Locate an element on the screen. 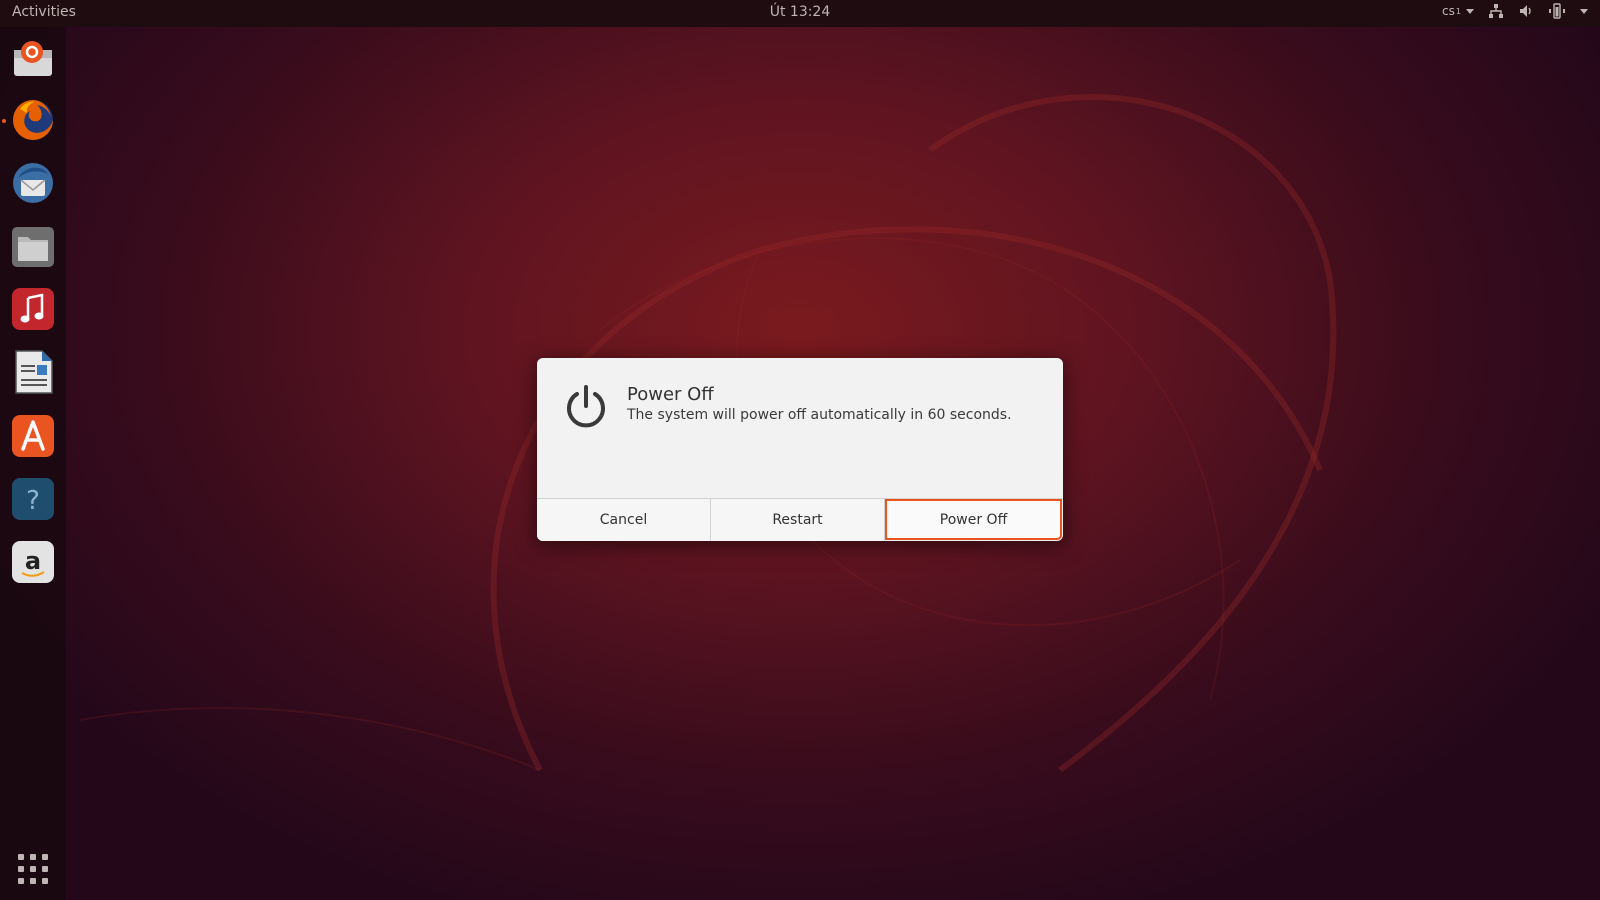 This screenshot has height=900, width=1600. battery-icon is located at coordinates (1557, 11).